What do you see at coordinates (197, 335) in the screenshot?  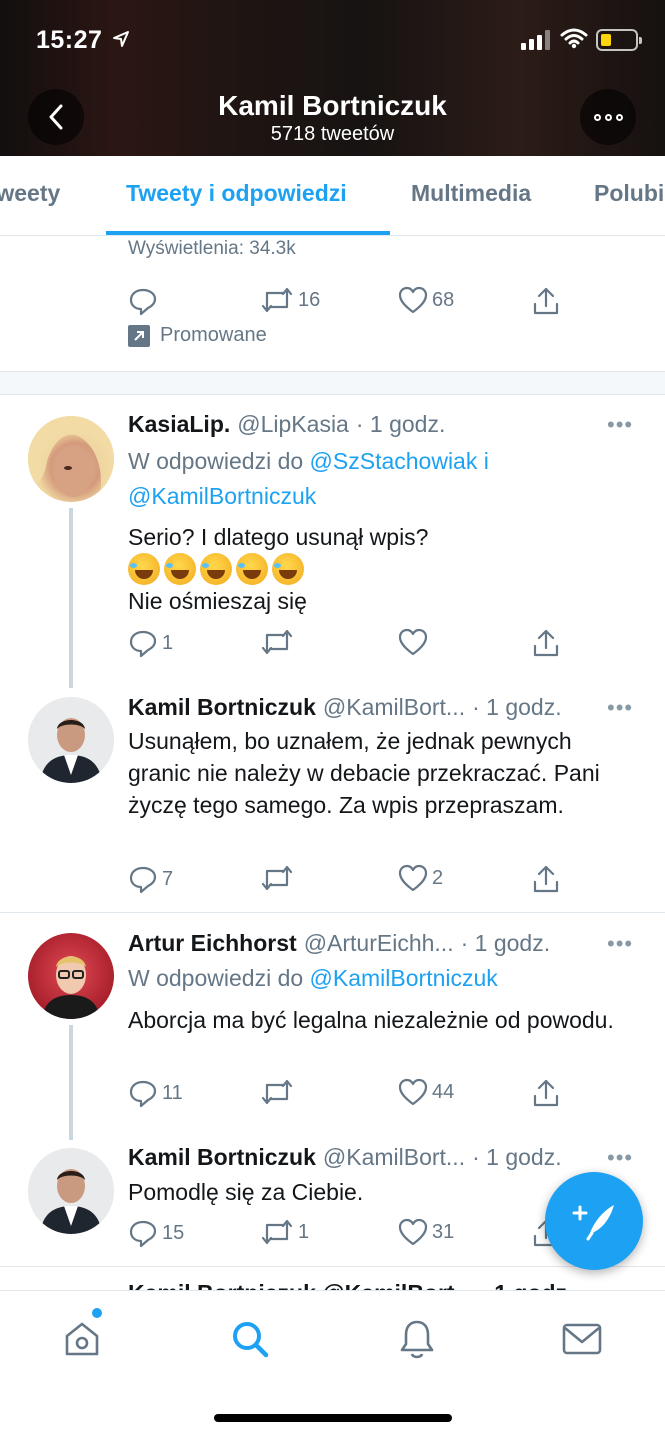 I see `promoted-label: Promowane` at bounding box center [197, 335].